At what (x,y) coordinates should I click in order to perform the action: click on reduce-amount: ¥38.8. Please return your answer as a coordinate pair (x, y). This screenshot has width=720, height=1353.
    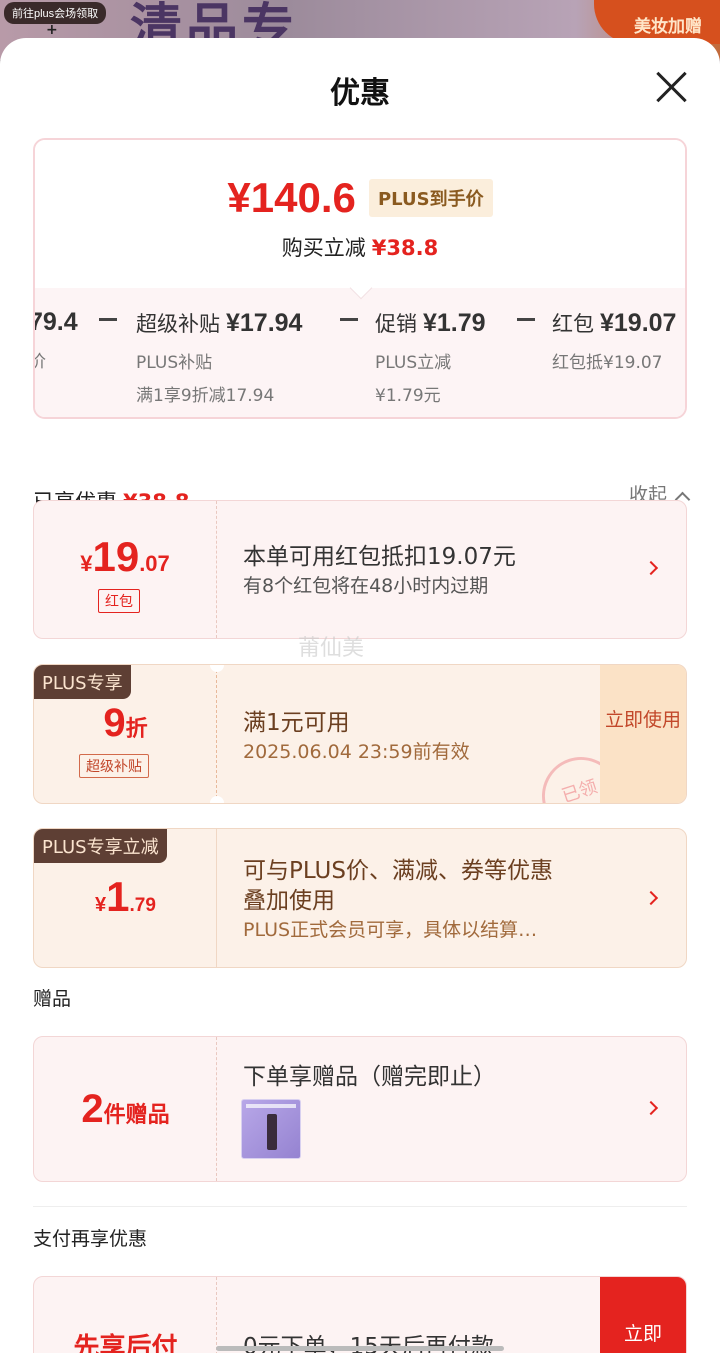
    Looking at the image, I should click on (405, 248).